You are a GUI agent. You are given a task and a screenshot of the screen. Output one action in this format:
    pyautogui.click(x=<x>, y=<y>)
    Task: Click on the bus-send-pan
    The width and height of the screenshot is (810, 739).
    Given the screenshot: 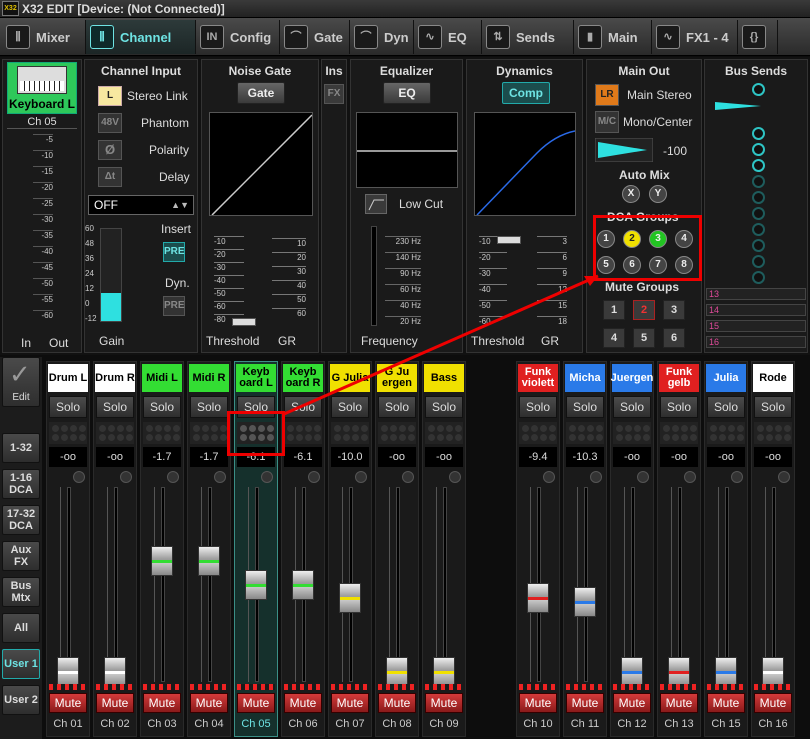 What is the action you would take?
    pyautogui.click(x=739, y=106)
    